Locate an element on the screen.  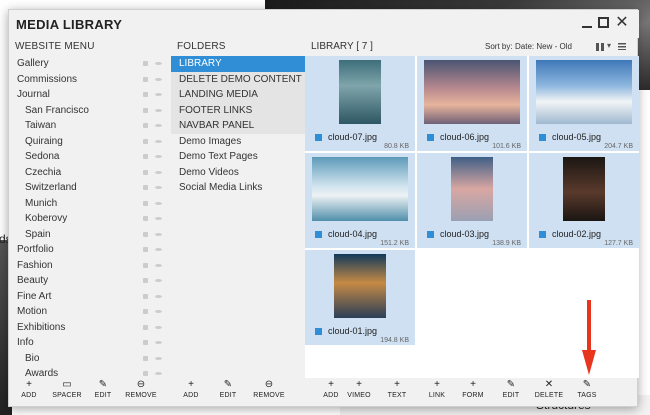
menu-item: Sedona is located at coordinates (89, 157).